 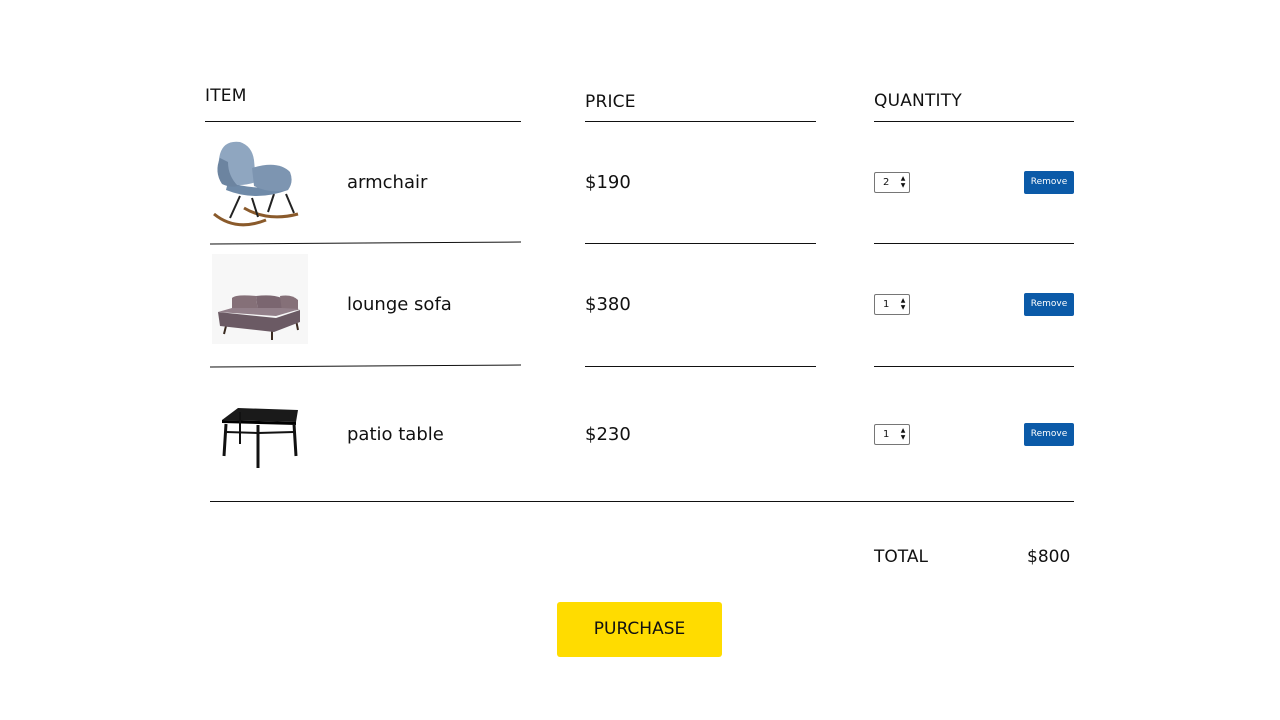 I want to click on item-price: $380, so click(x=608, y=304).